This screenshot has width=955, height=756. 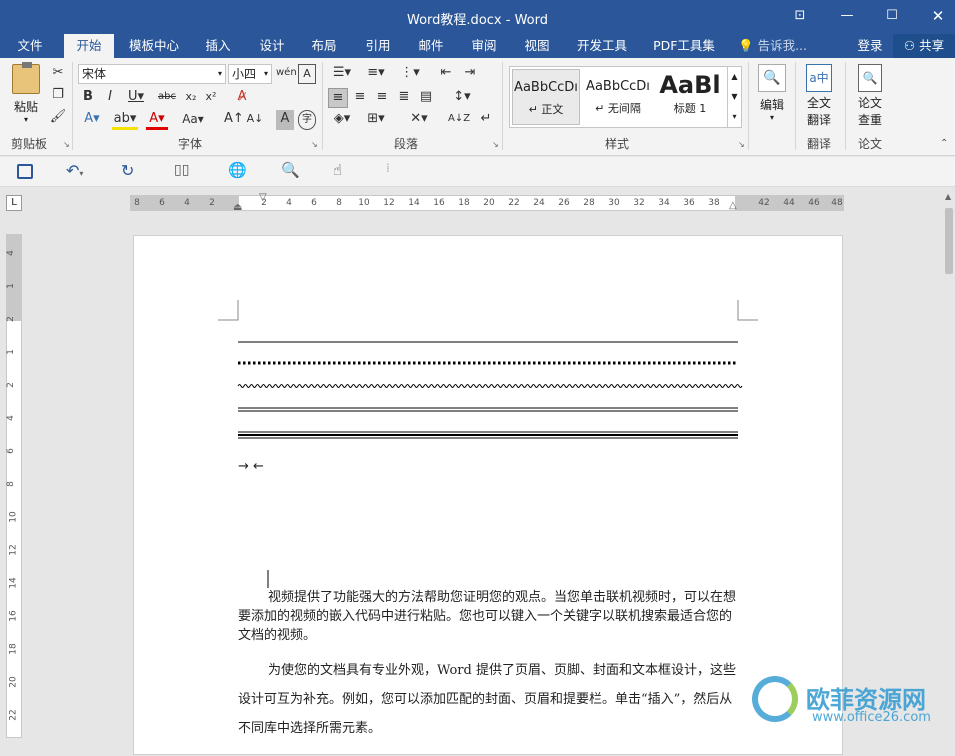 What do you see at coordinates (664, 203) in the screenshot?
I see `ruler-number: 34` at bounding box center [664, 203].